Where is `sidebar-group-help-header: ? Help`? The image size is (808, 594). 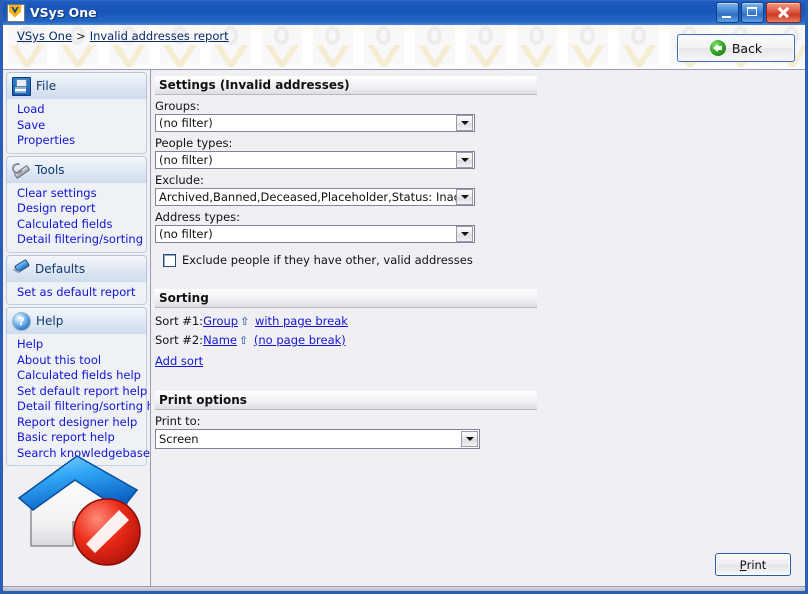 sidebar-group-help-header: ? Help is located at coordinates (76, 320).